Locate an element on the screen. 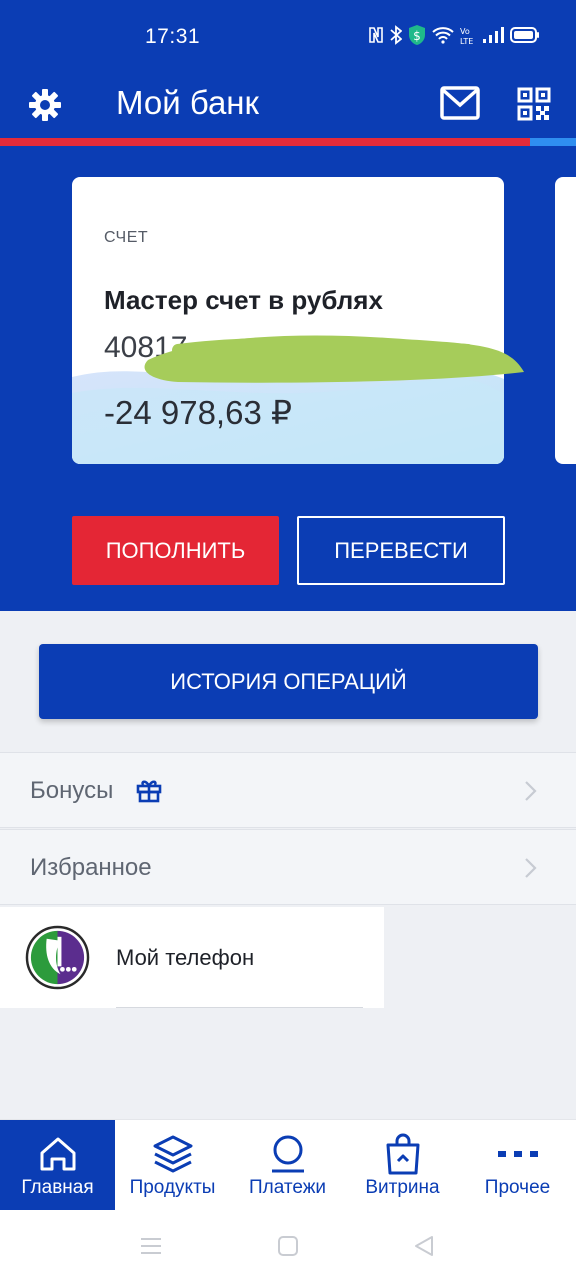  wifi-icon is located at coordinates (443, 35).